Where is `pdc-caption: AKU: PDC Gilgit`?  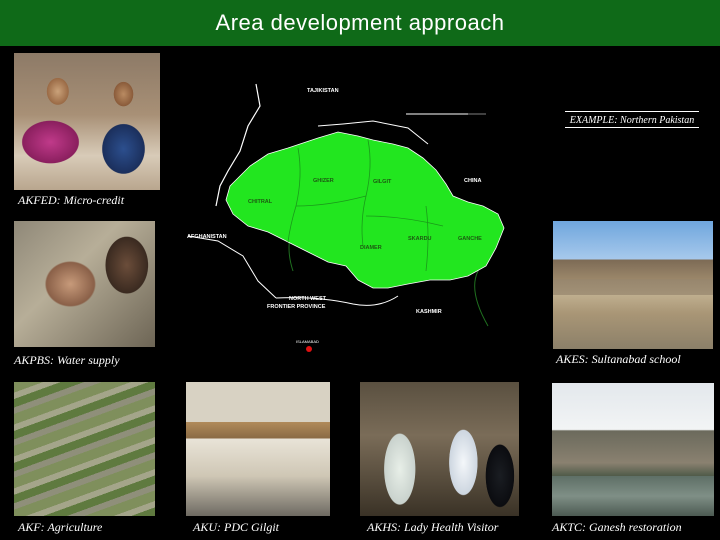
pdc-caption: AKU: PDC Gilgit is located at coordinates (236, 527).